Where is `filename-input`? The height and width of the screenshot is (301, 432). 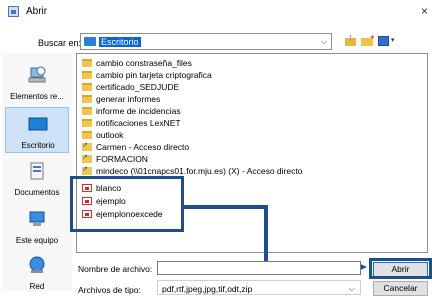
filename-input is located at coordinates (259, 268).